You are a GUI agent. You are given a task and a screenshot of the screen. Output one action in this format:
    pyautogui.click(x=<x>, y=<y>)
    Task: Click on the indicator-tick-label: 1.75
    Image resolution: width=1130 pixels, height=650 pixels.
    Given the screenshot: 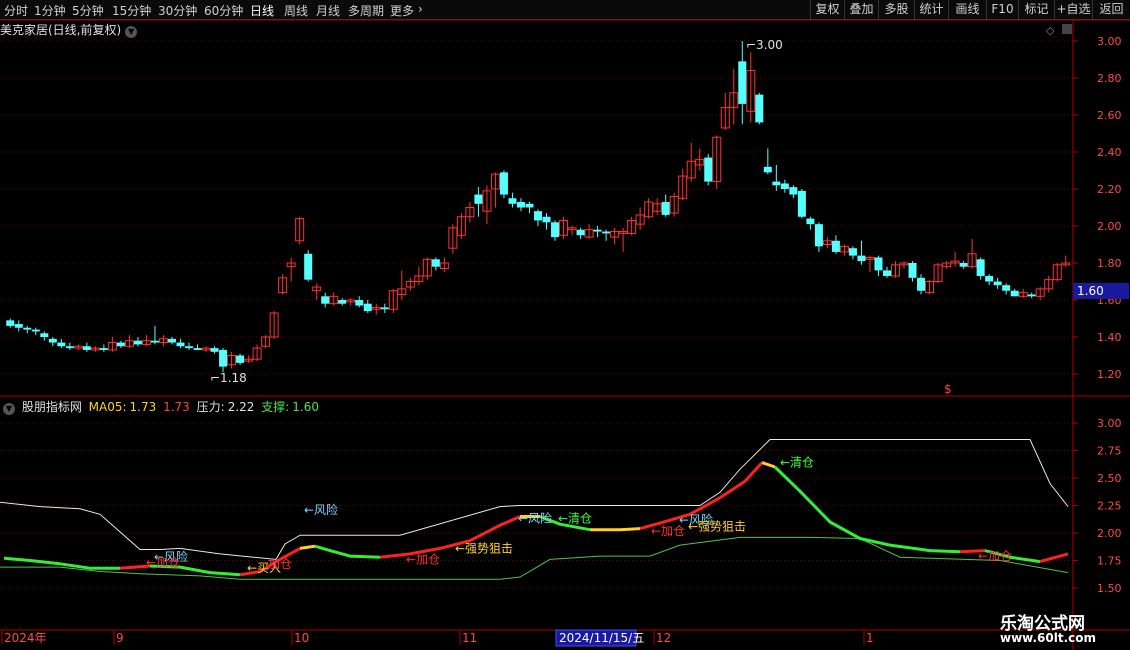 What is the action you would take?
    pyautogui.click(x=1109, y=561)
    